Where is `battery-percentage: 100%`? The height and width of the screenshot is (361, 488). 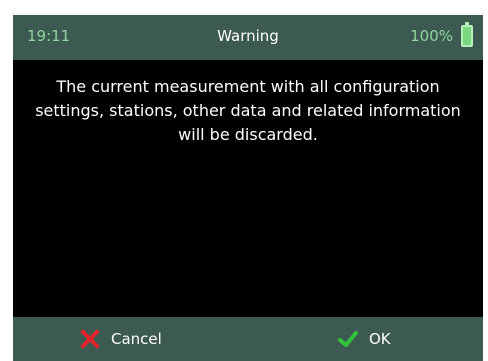 battery-percentage: 100% is located at coordinates (431, 36).